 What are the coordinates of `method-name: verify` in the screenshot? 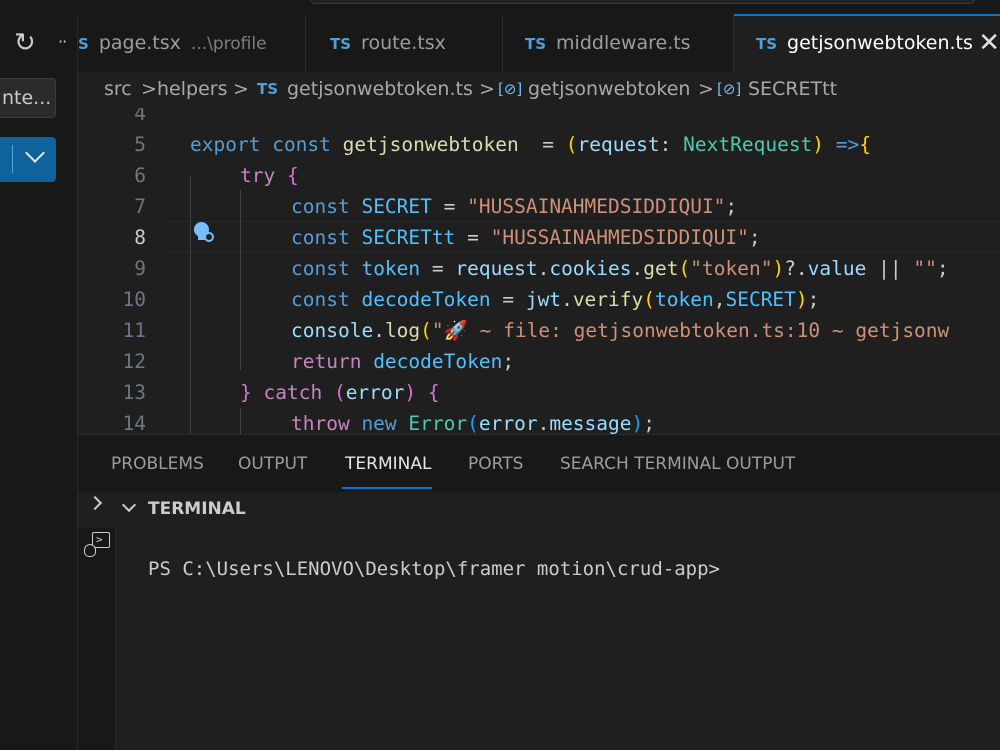 It's located at (608, 299).